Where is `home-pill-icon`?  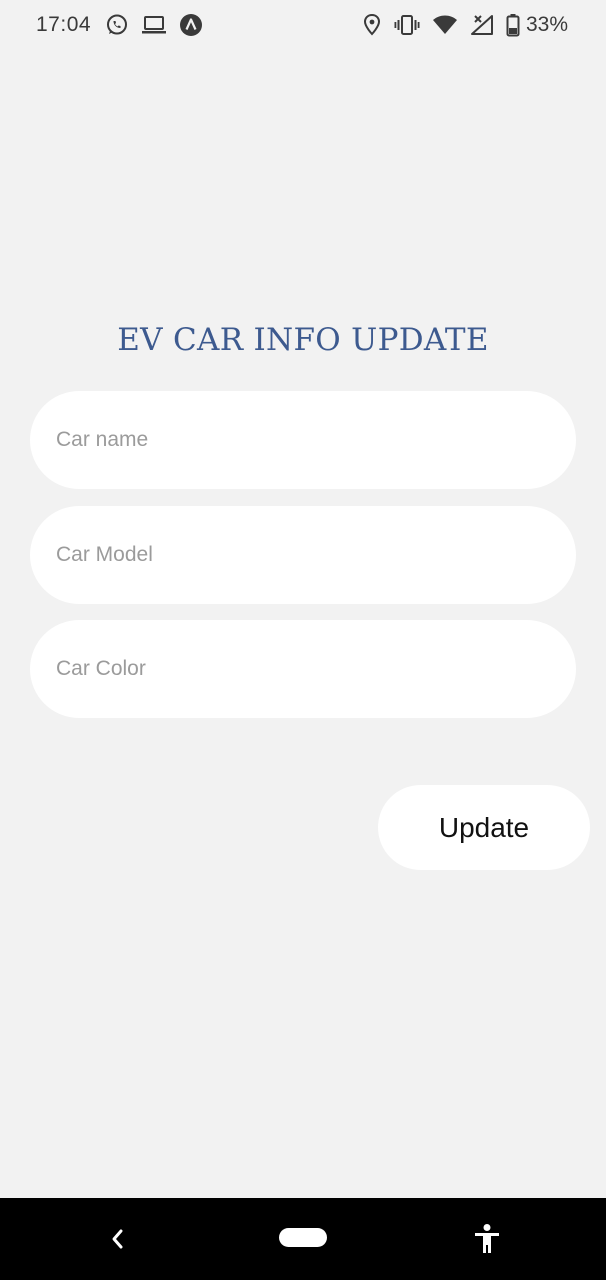
home-pill-icon is located at coordinates (303, 1237).